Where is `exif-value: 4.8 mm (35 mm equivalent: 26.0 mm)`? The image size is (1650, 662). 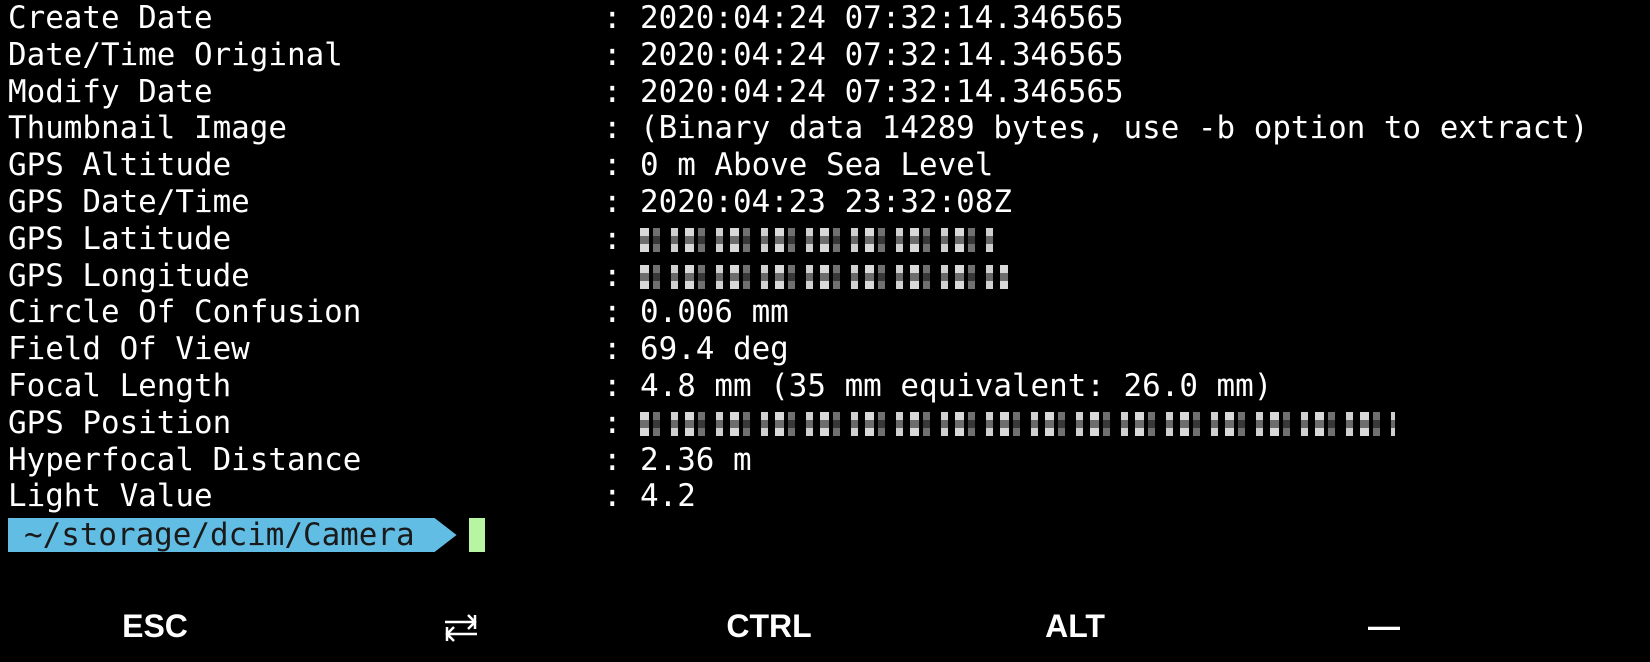
exif-value: 4.8 mm (35 mm equivalent: 26.0 mm) is located at coordinates (956, 385).